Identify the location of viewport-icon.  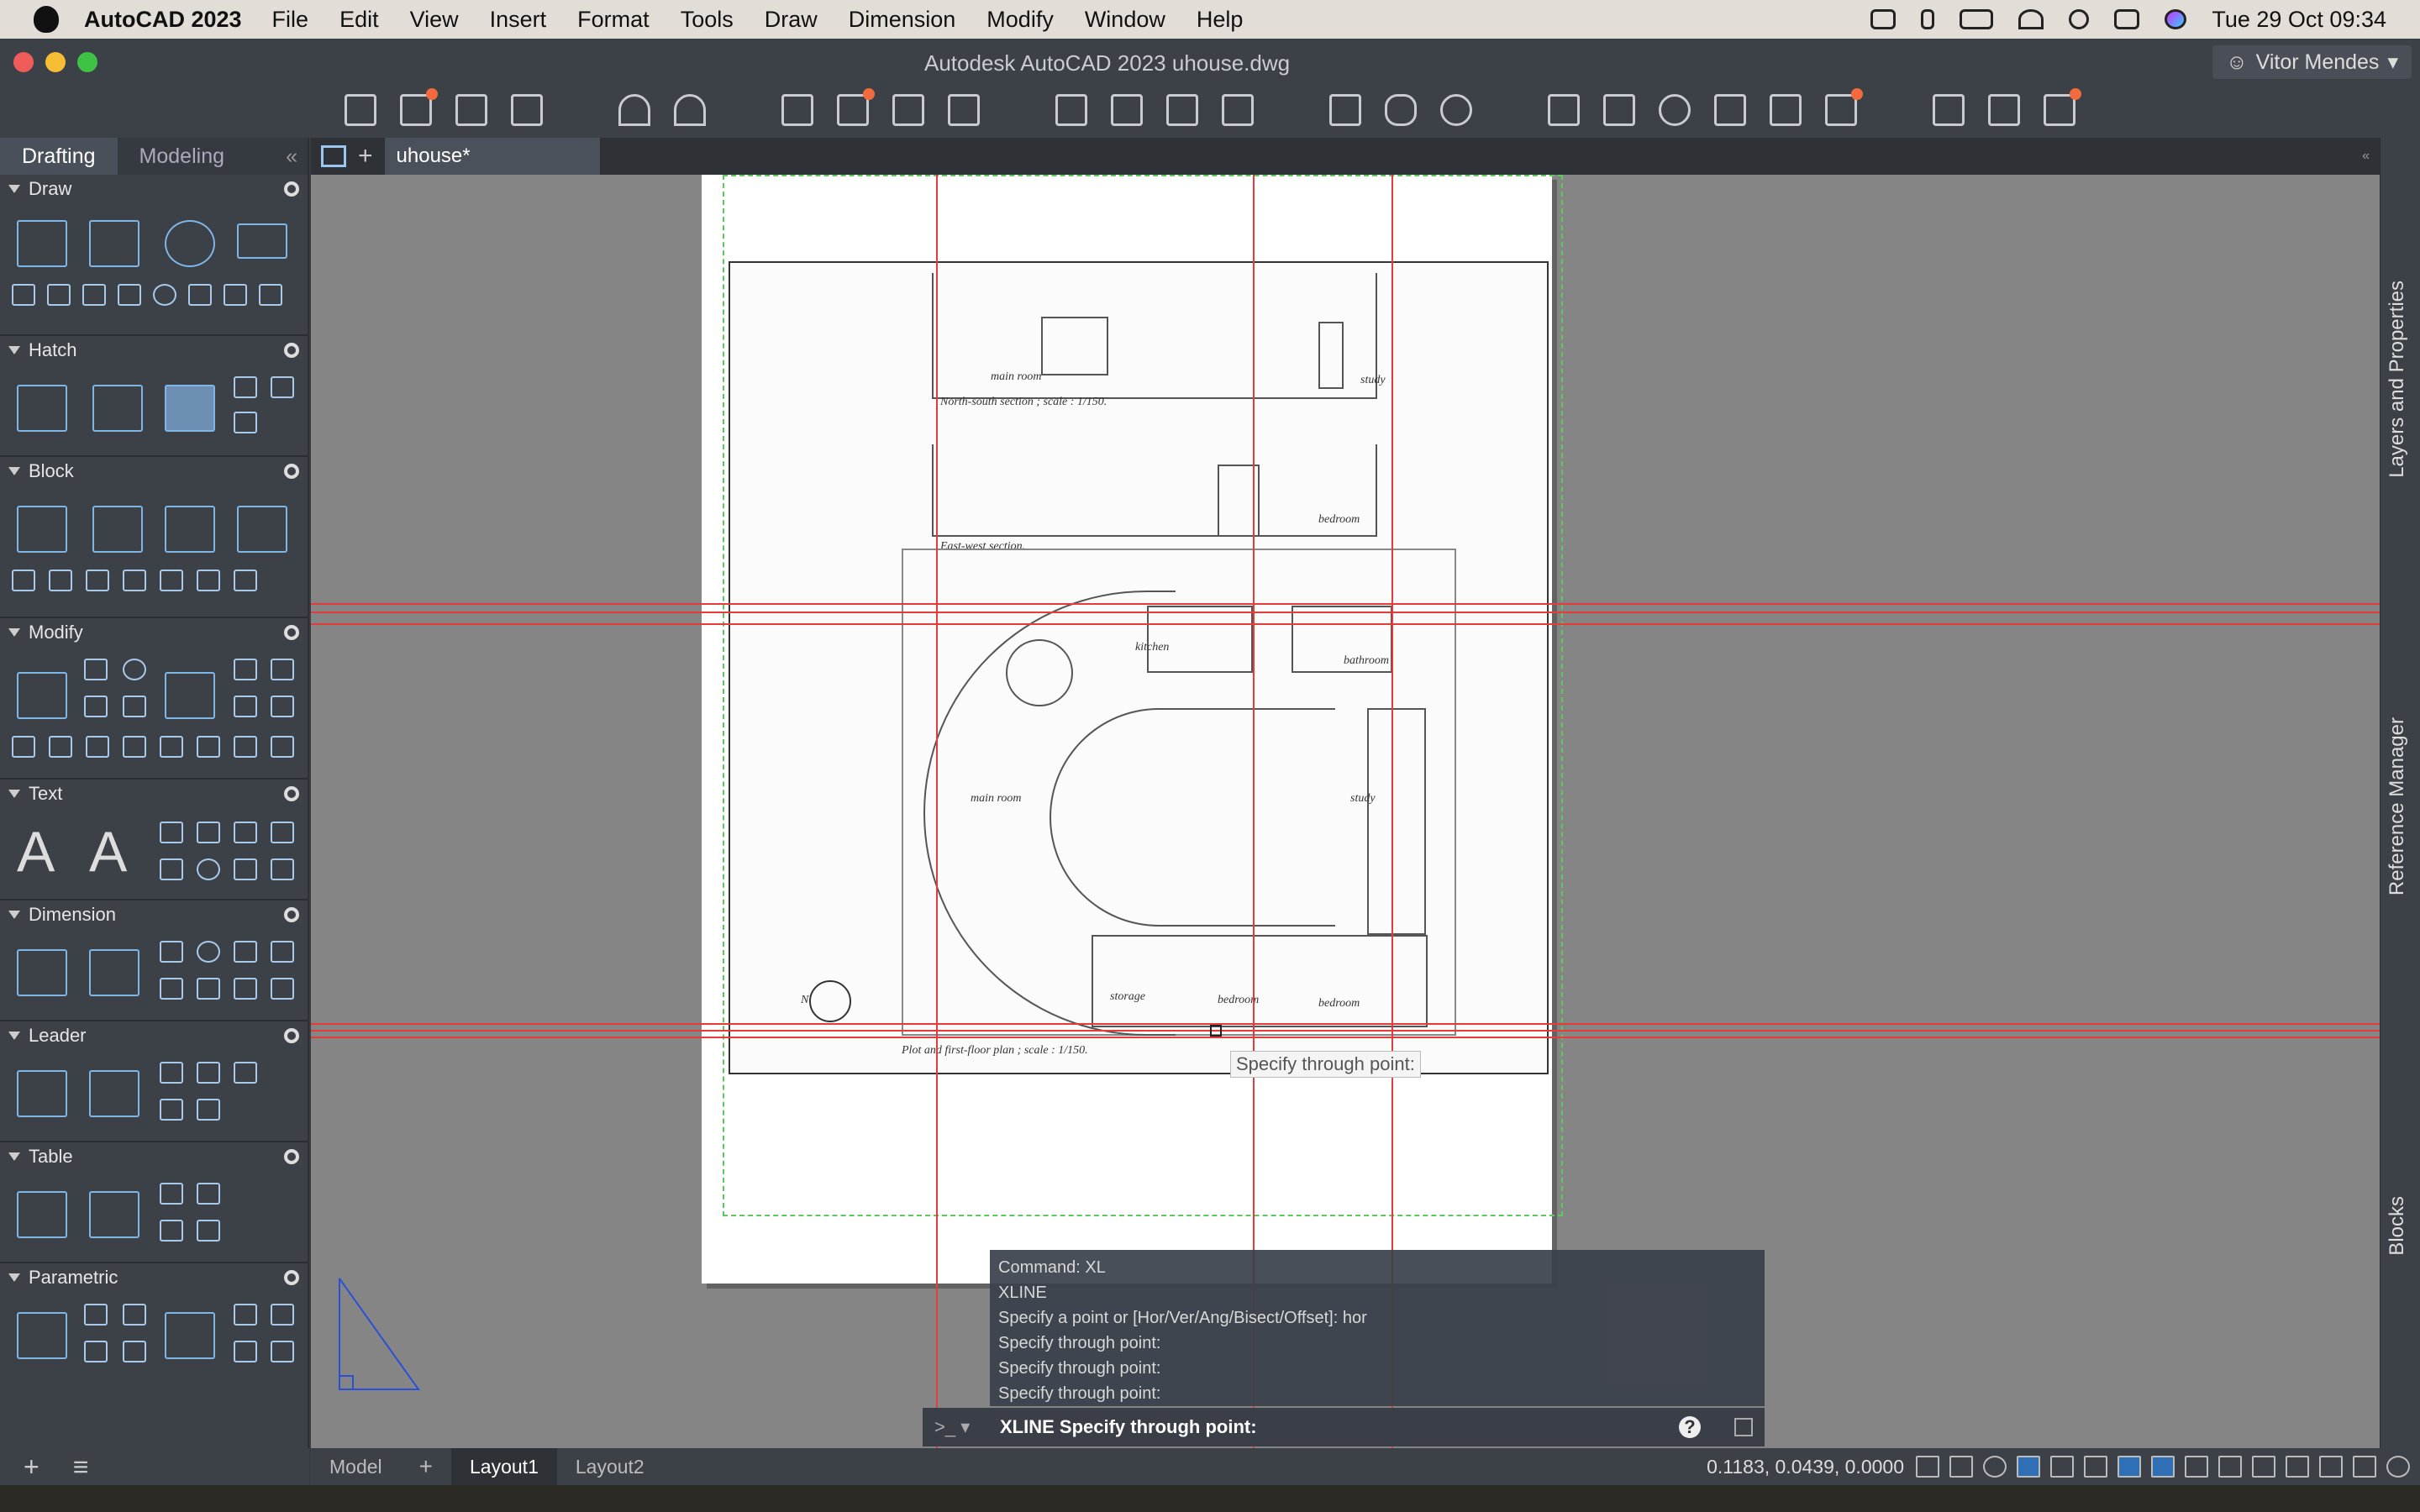
(2196, 1467).